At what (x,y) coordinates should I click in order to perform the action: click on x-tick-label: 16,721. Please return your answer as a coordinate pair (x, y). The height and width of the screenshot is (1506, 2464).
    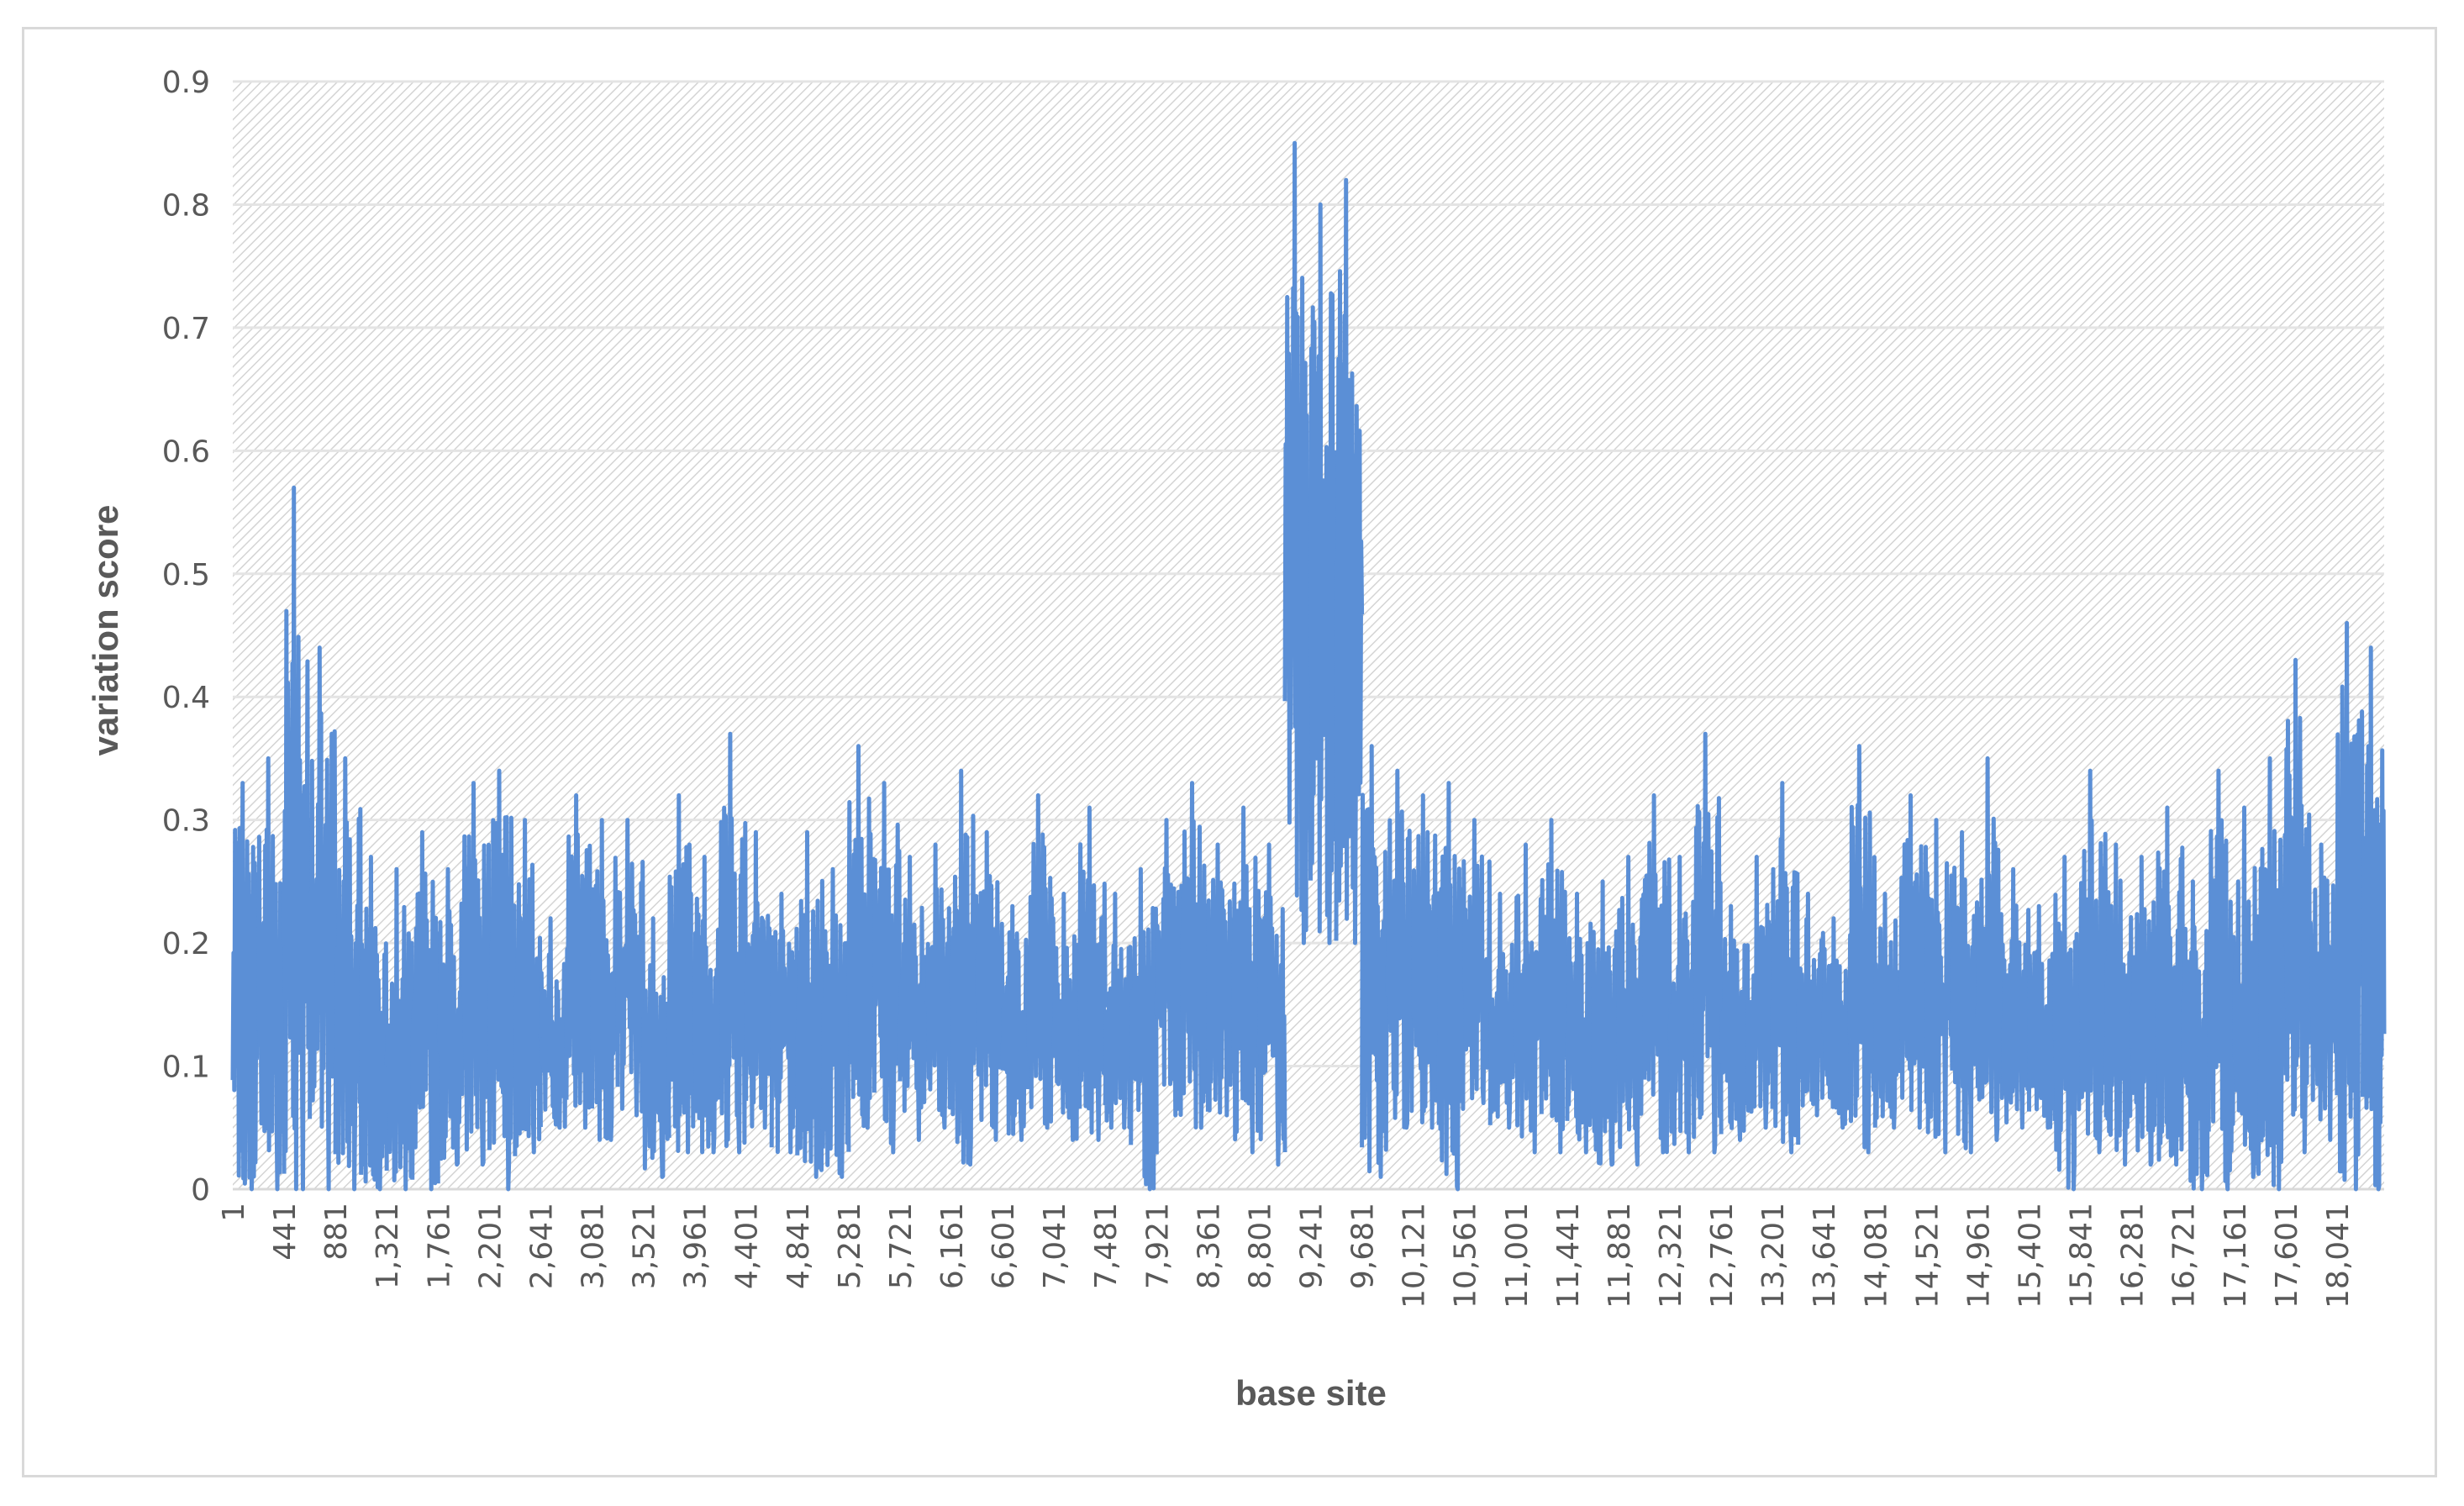
    Looking at the image, I should click on (2184, 1256).